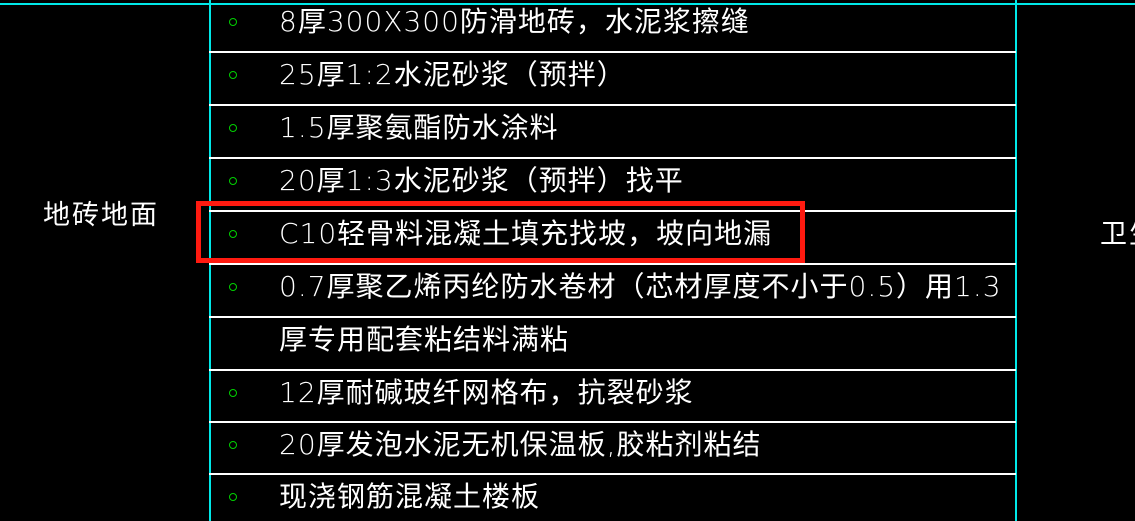 This screenshot has height=521, width=1135. Describe the element at coordinates (514, 21) in the screenshot. I see `layer-text-1: 8厚300X300防滑地砖，水泥浆擦缝` at that location.